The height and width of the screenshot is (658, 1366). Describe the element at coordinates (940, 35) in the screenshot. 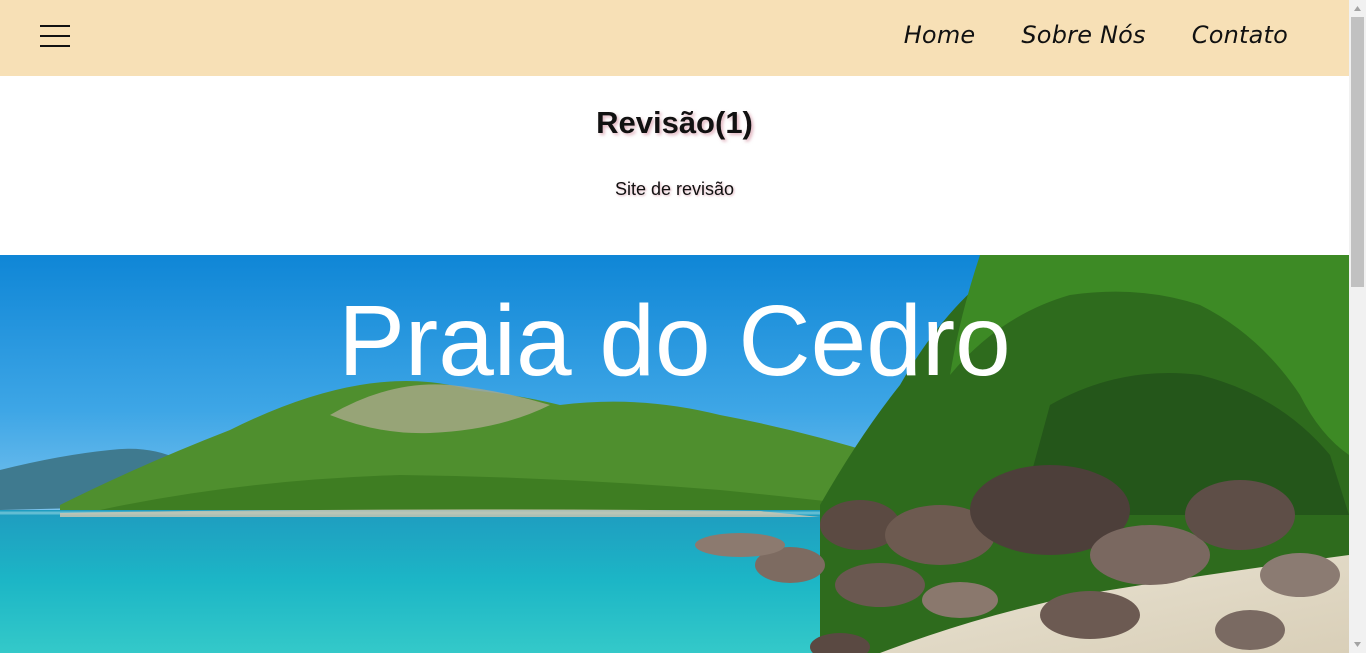

I see `nav-link-home: Home` at that location.